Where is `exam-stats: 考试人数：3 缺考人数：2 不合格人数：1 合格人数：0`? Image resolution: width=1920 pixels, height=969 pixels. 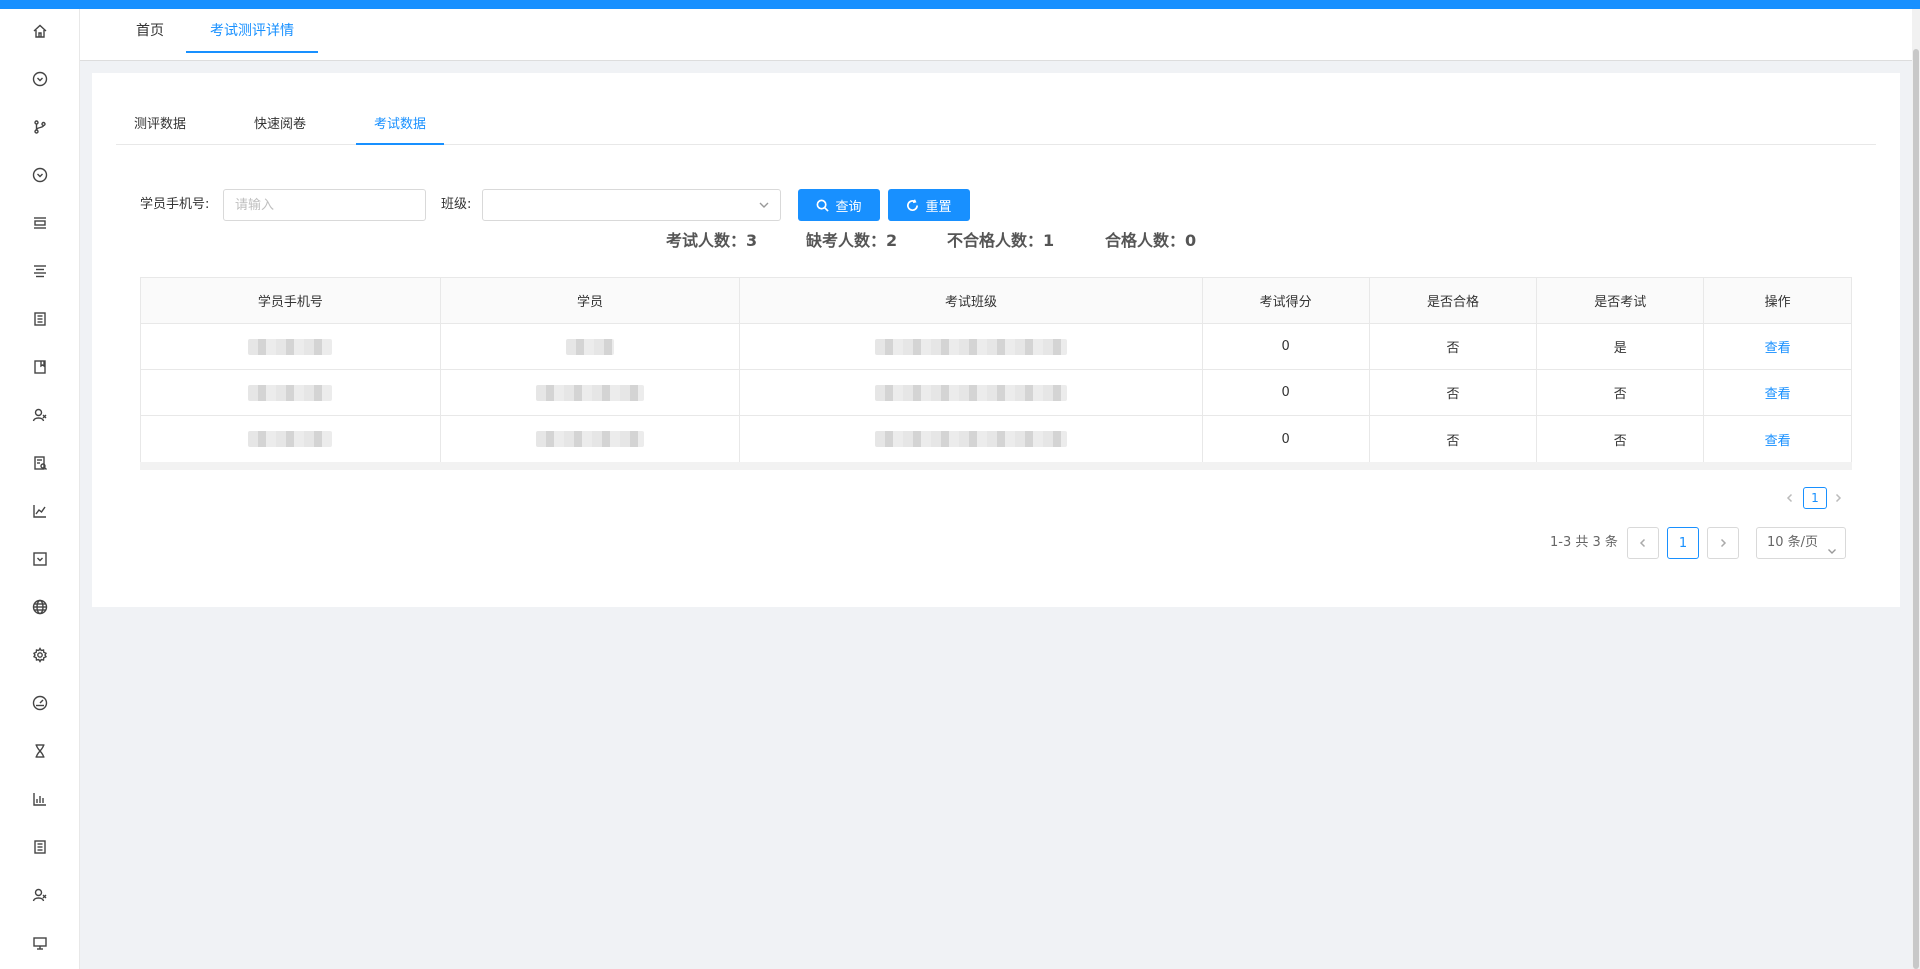 exam-stats: 考试人数：3 缺考人数：2 不合格人数：1 合格人数：0 is located at coordinates (996, 238).